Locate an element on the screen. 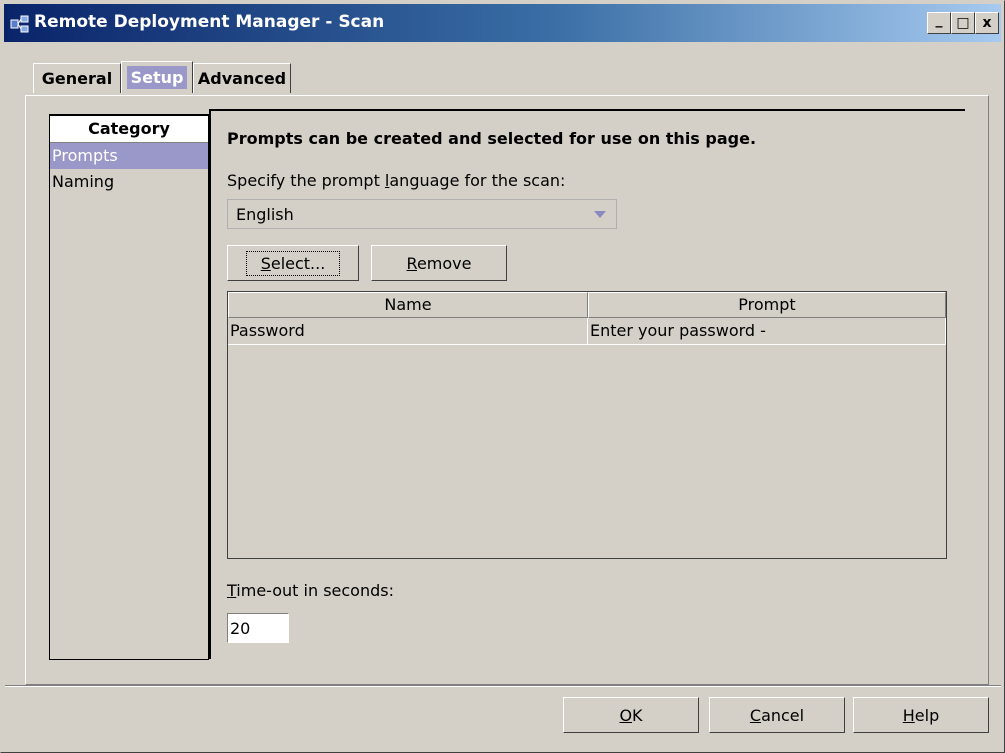 The image size is (1005, 753). tab-setup-label: Setup is located at coordinates (157, 77).